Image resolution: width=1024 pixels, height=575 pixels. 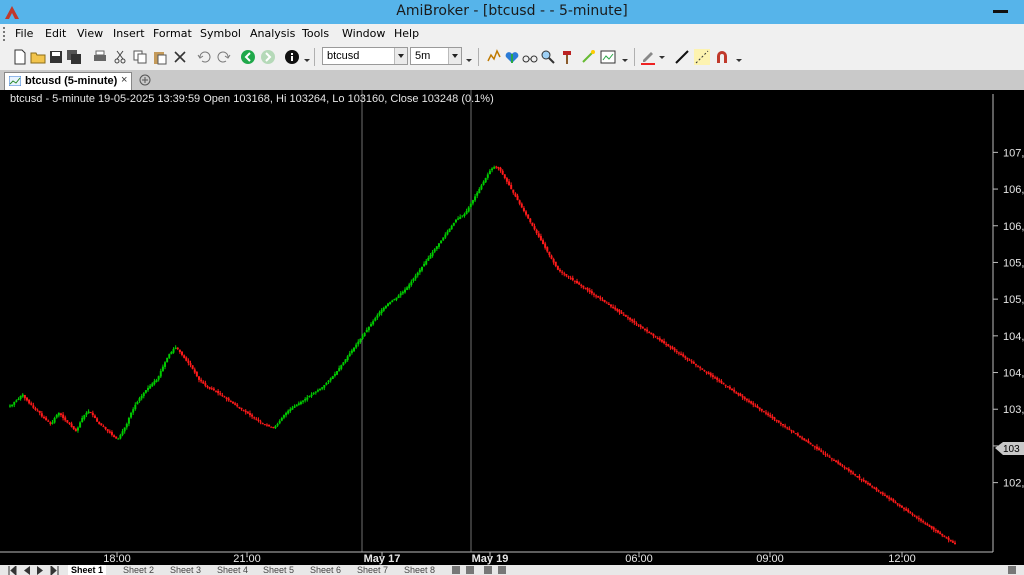 What do you see at coordinates (56, 57) in the screenshot?
I see `save-icon` at bounding box center [56, 57].